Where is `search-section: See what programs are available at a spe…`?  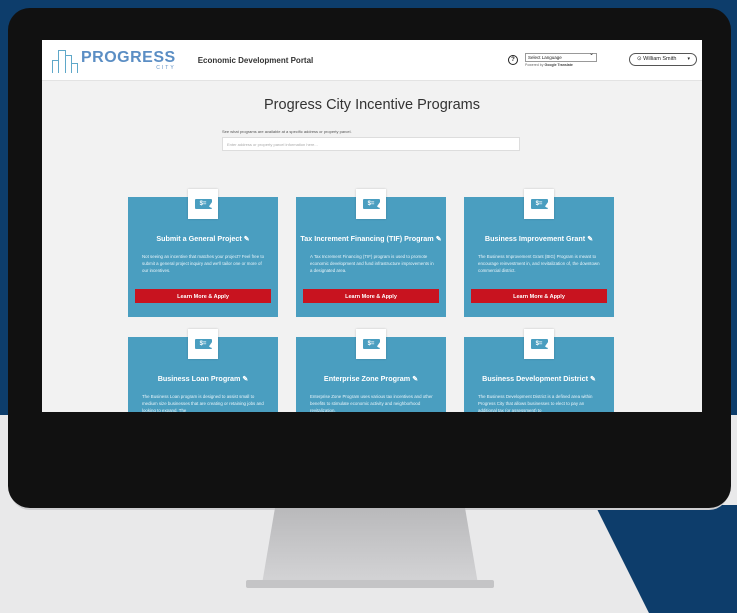 search-section: See what programs are available at a spe… is located at coordinates (462, 140).